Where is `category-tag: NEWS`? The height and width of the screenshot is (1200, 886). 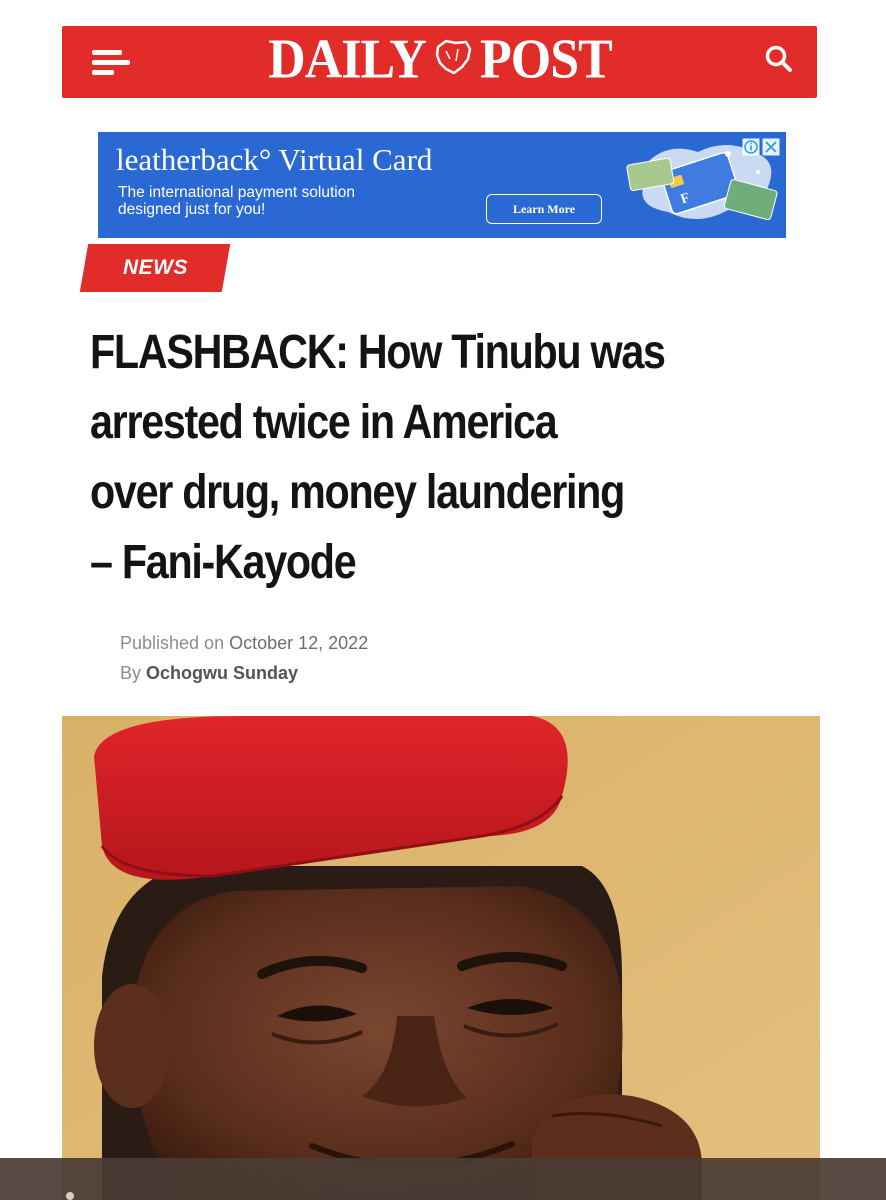 category-tag: NEWS is located at coordinates (155, 268).